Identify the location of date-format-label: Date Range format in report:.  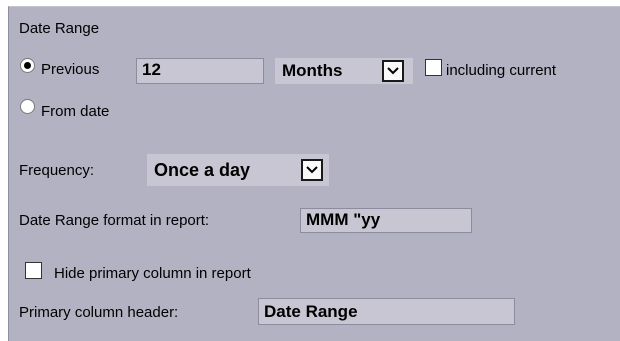
(114, 220).